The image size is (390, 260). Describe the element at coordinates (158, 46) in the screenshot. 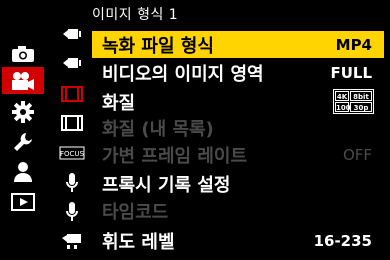

I see `menu-row-label: 녹화 파일 형식` at that location.